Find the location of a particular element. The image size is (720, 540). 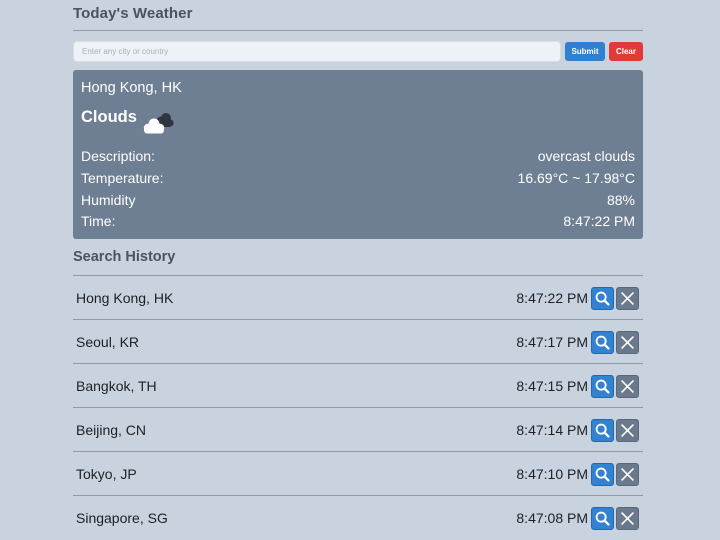

submit-button: Submit is located at coordinates (585, 51).